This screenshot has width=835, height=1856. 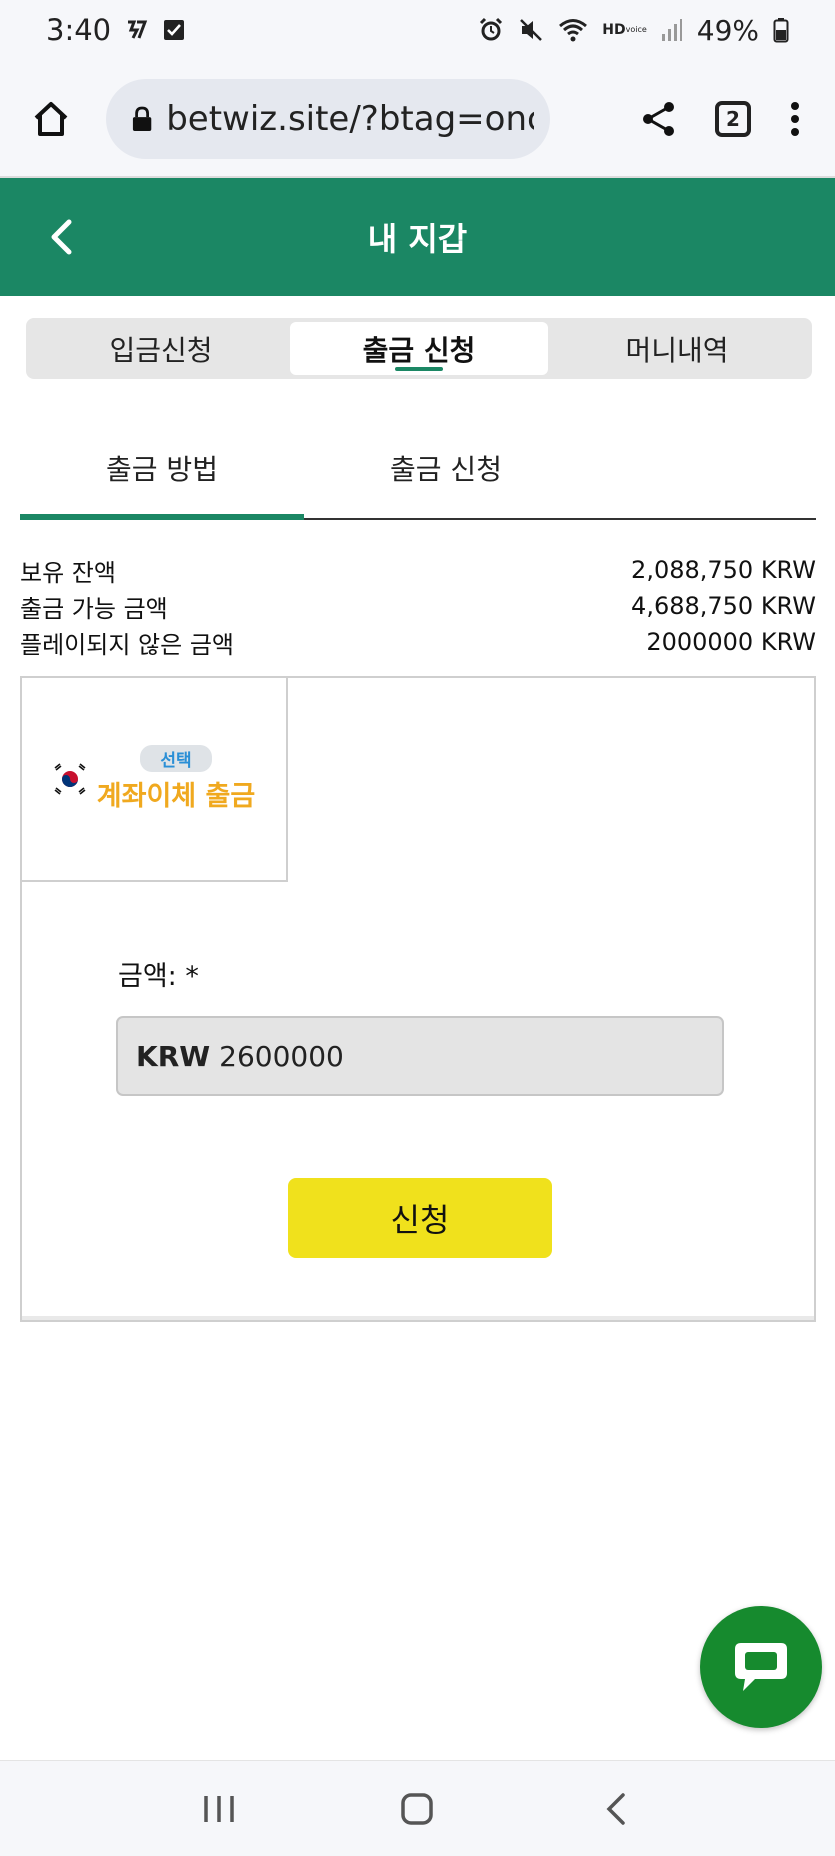 What do you see at coordinates (94, 608) in the screenshot?
I see `balance-label: 출금 가능 금액` at bounding box center [94, 608].